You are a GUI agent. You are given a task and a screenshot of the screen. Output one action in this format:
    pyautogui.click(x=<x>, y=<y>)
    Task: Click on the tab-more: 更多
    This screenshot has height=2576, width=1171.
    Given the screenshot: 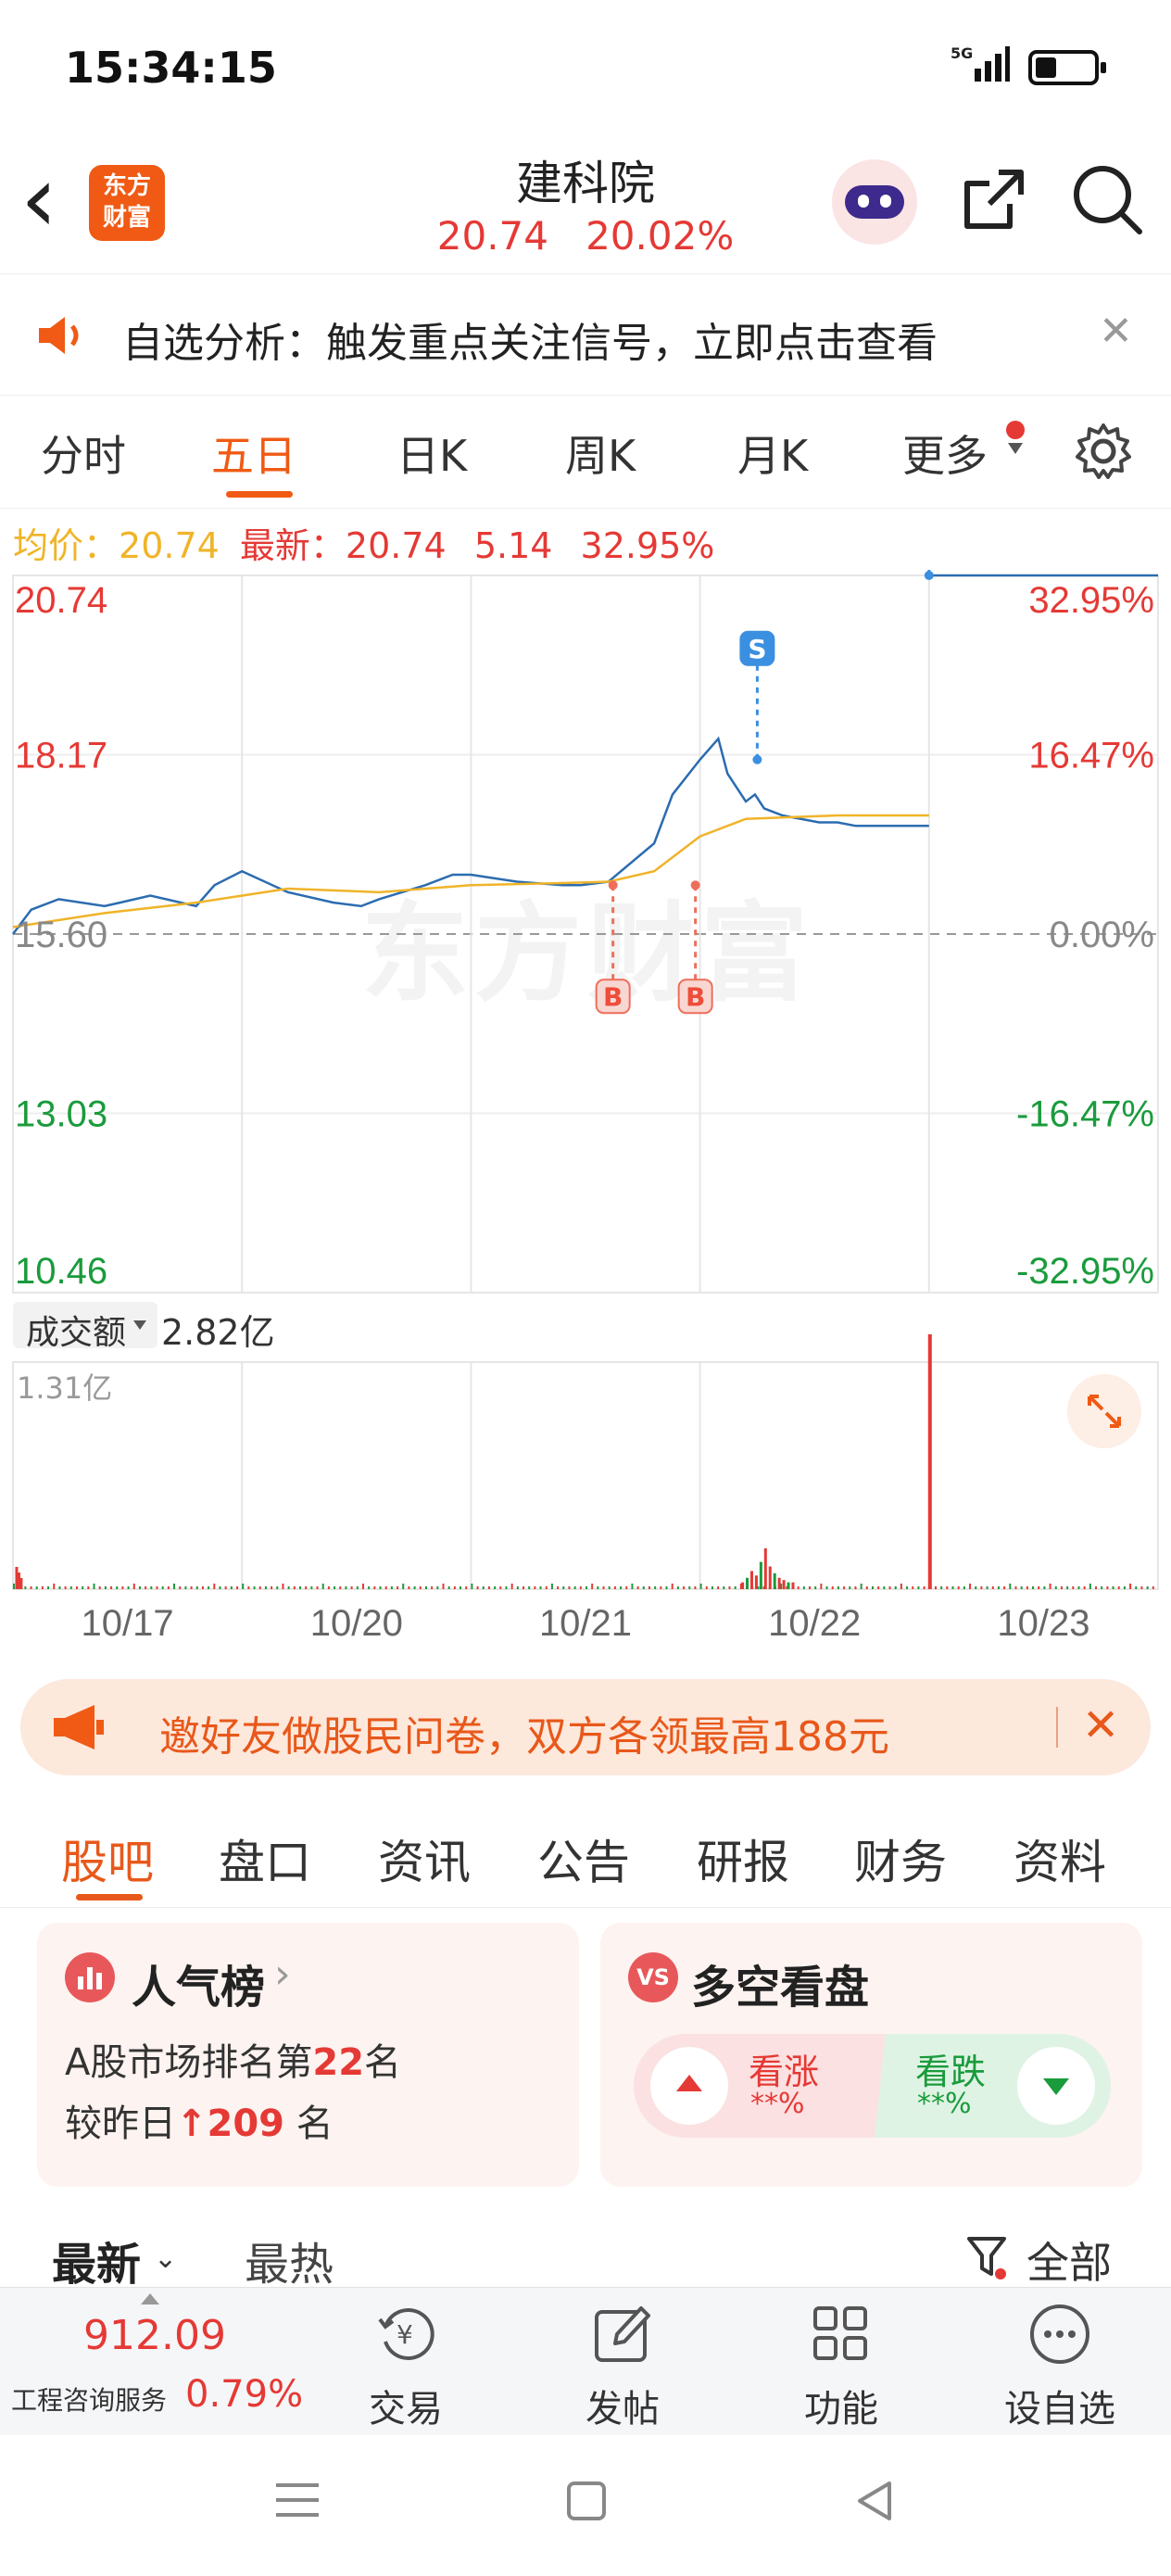 What is the action you would take?
    pyautogui.click(x=945, y=453)
    